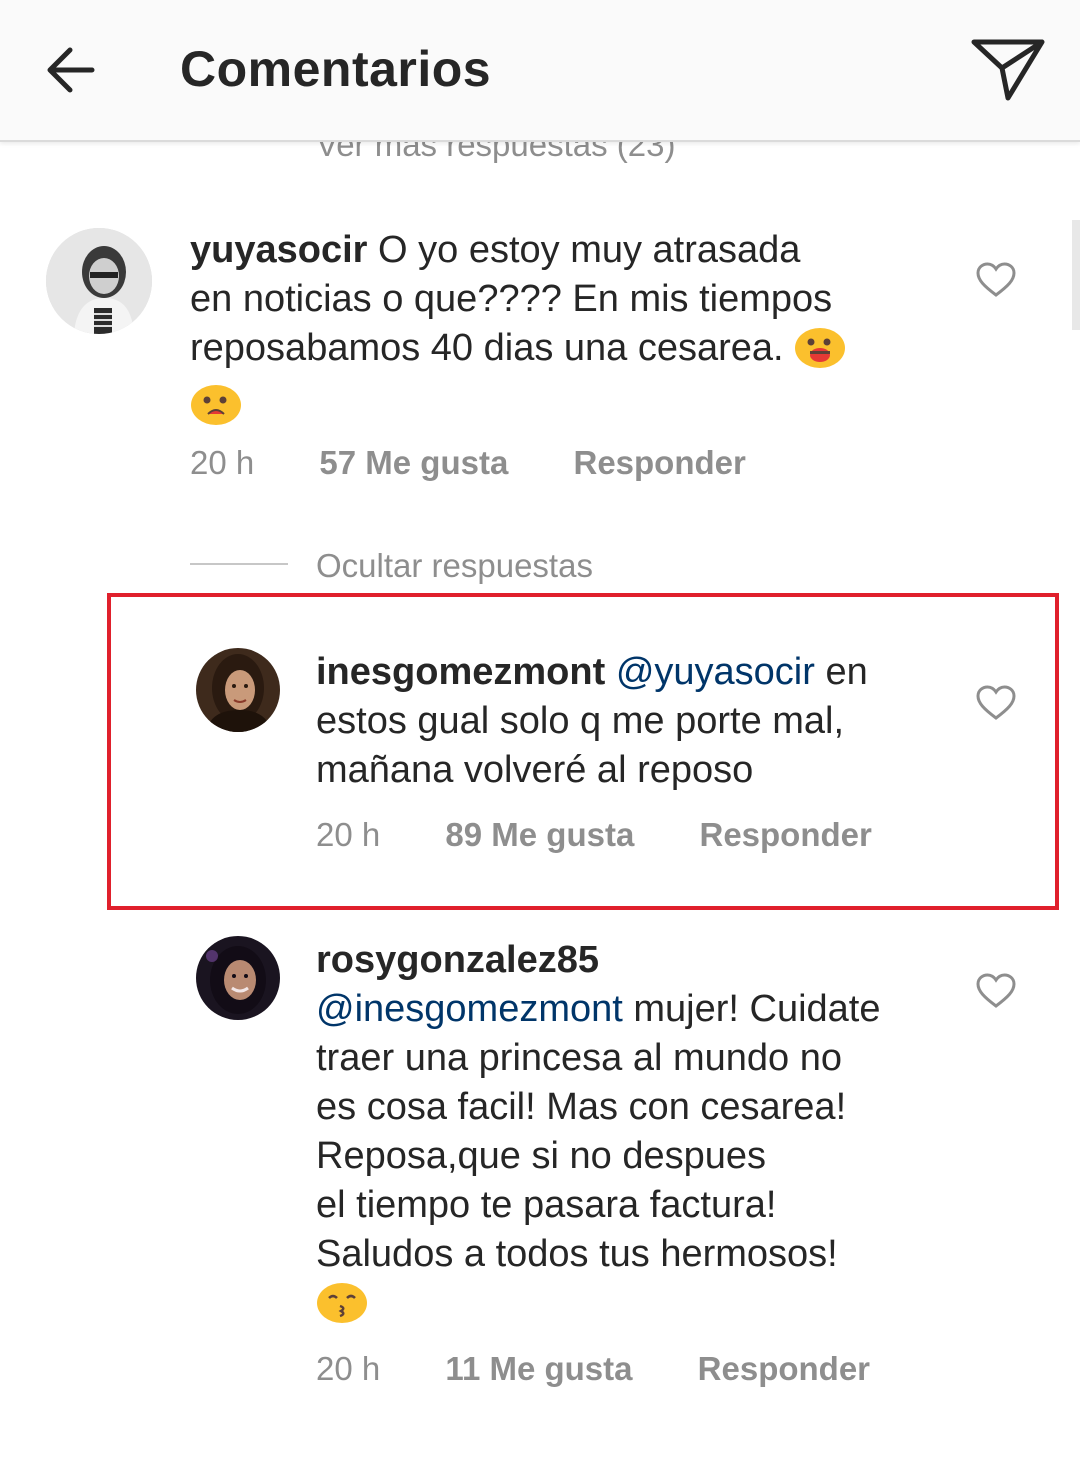  I want to click on frowning-face-emoji, so click(216, 409).